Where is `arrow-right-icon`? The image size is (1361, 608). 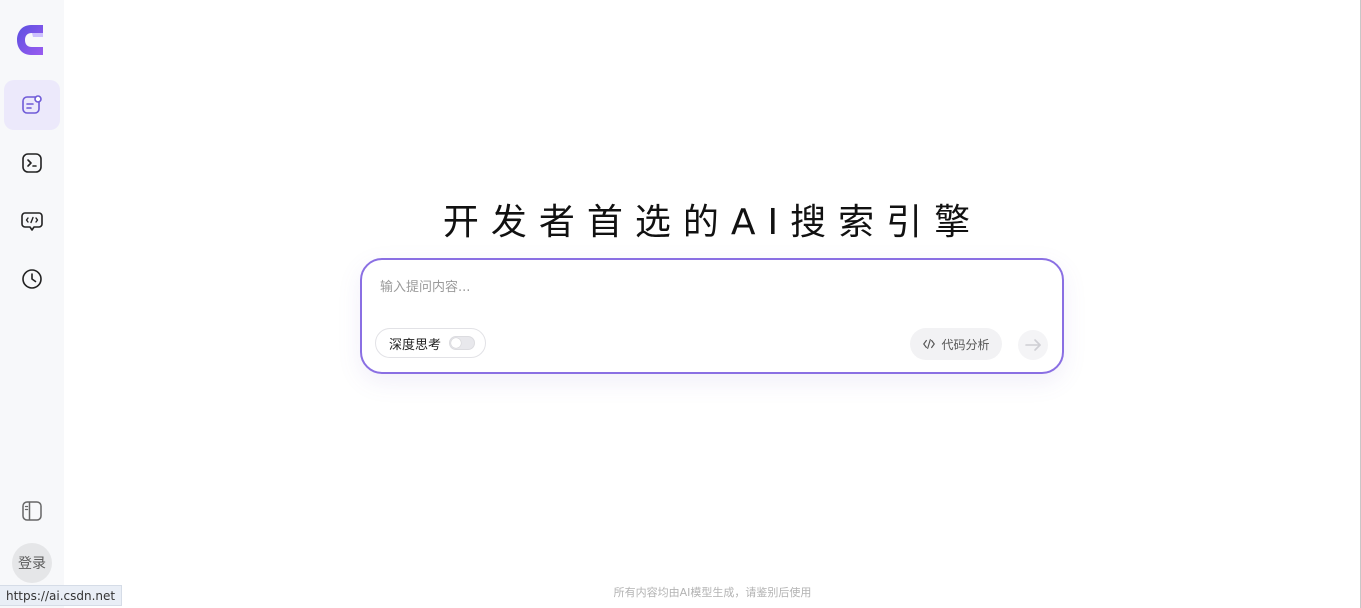
arrow-right-icon is located at coordinates (1033, 345).